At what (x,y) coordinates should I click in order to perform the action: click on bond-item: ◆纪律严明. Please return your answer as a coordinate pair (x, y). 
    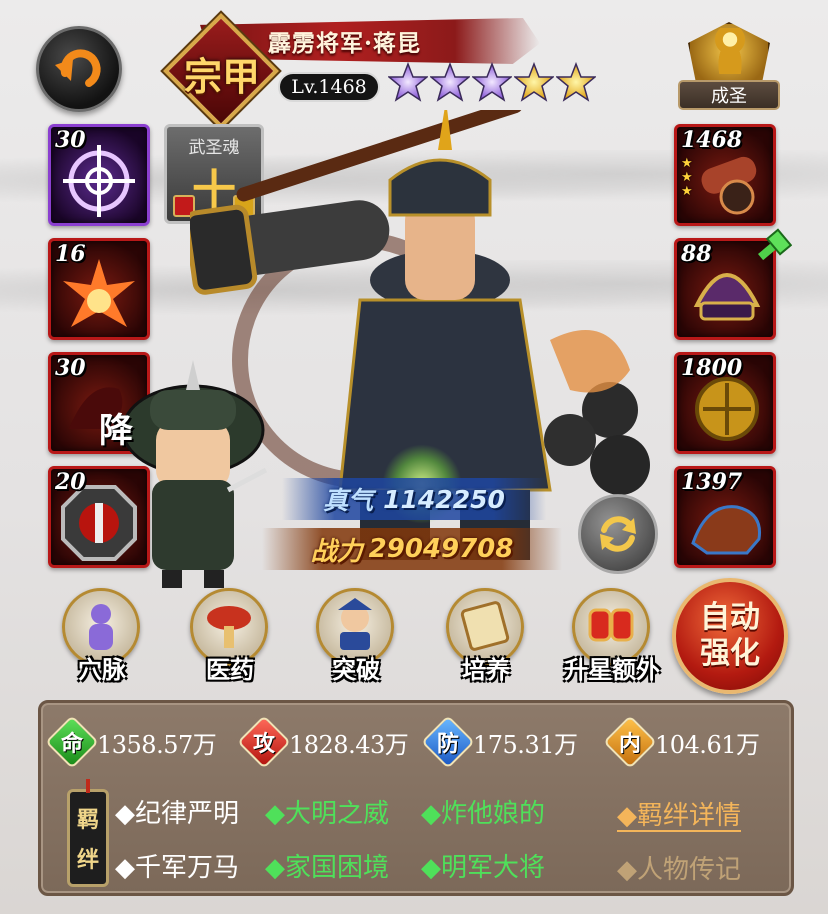
    Looking at the image, I should click on (177, 814).